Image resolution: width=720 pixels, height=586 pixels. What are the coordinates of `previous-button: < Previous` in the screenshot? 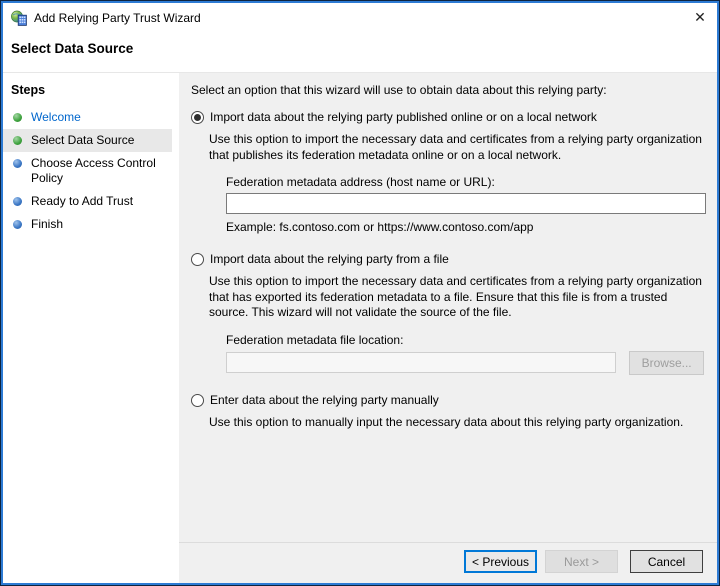 It's located at (500, 561).